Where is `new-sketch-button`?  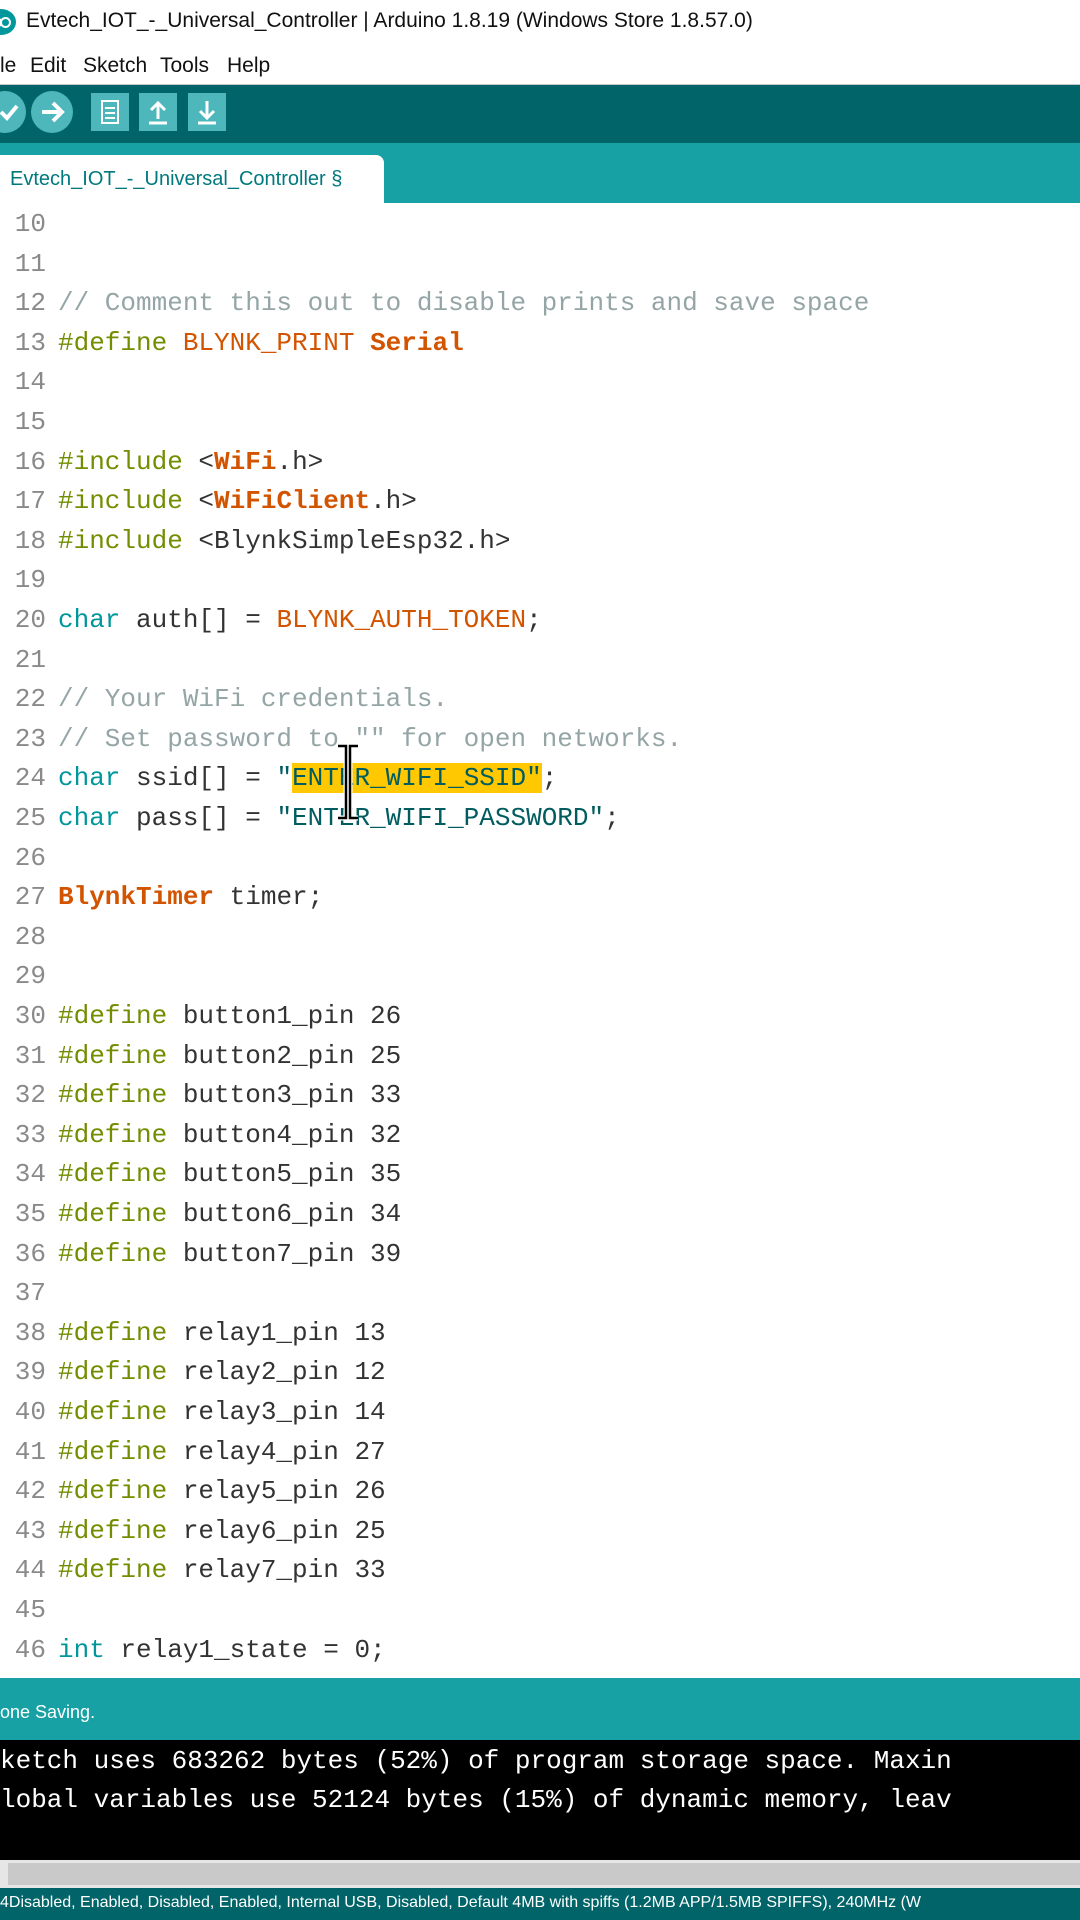
new-sketch-button is located at coordinates (110, 112).